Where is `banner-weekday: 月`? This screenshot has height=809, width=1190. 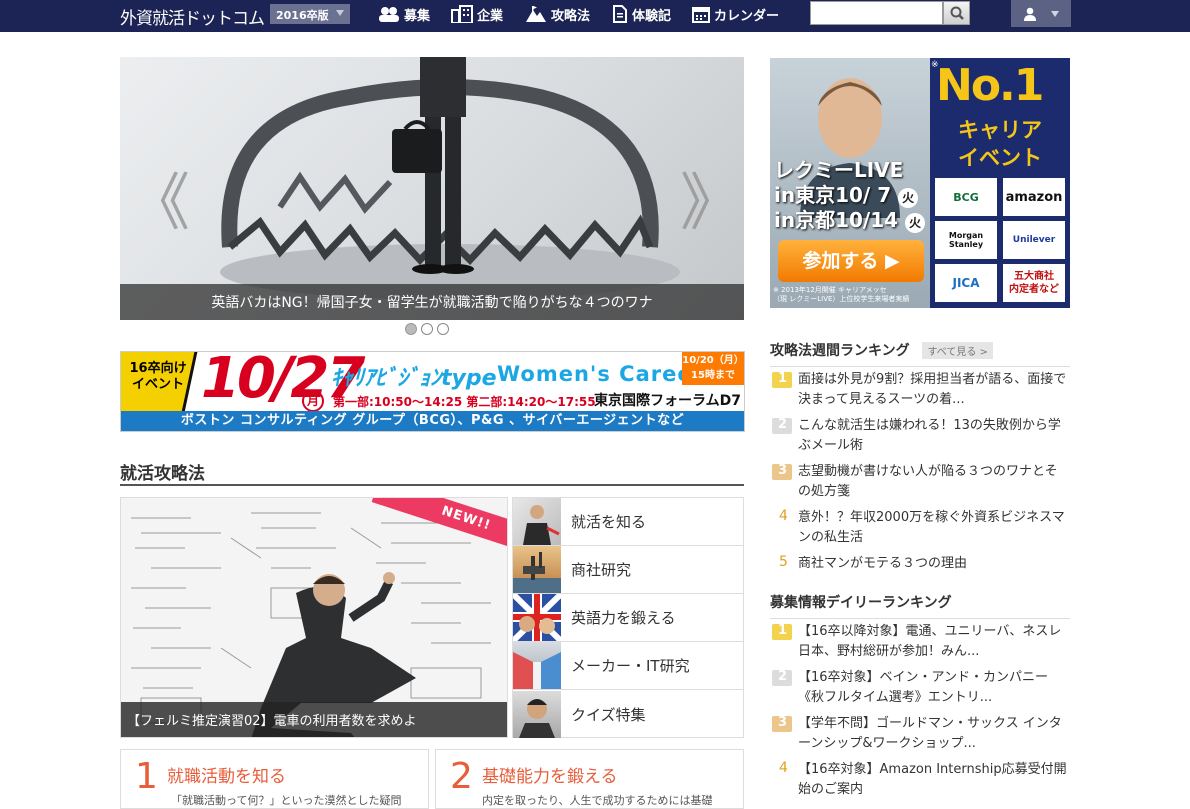
banner-weekday: 月 is located at coordinates (313, 401).